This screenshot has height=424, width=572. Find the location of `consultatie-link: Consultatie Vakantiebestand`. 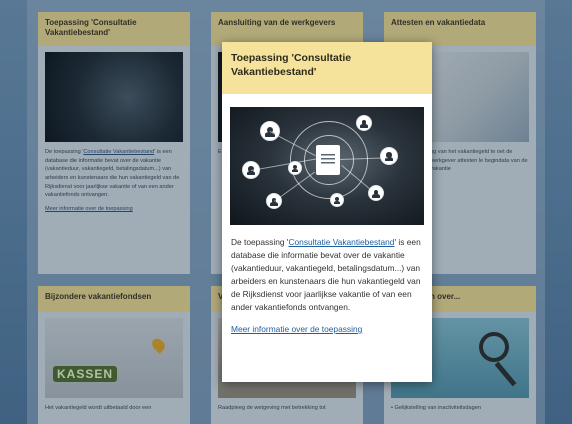

consultatie-link: Consultatie Vakantiebestand is located at coordinates (341, 242).